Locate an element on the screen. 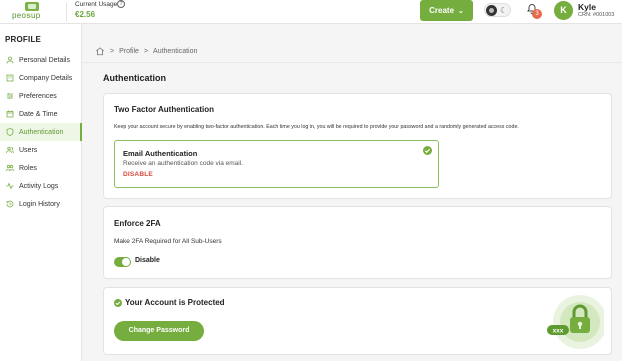 This screenshot has width=622, height=361. enforce-2fa-toggle-label: Disable is located at coordinates (147, 260).